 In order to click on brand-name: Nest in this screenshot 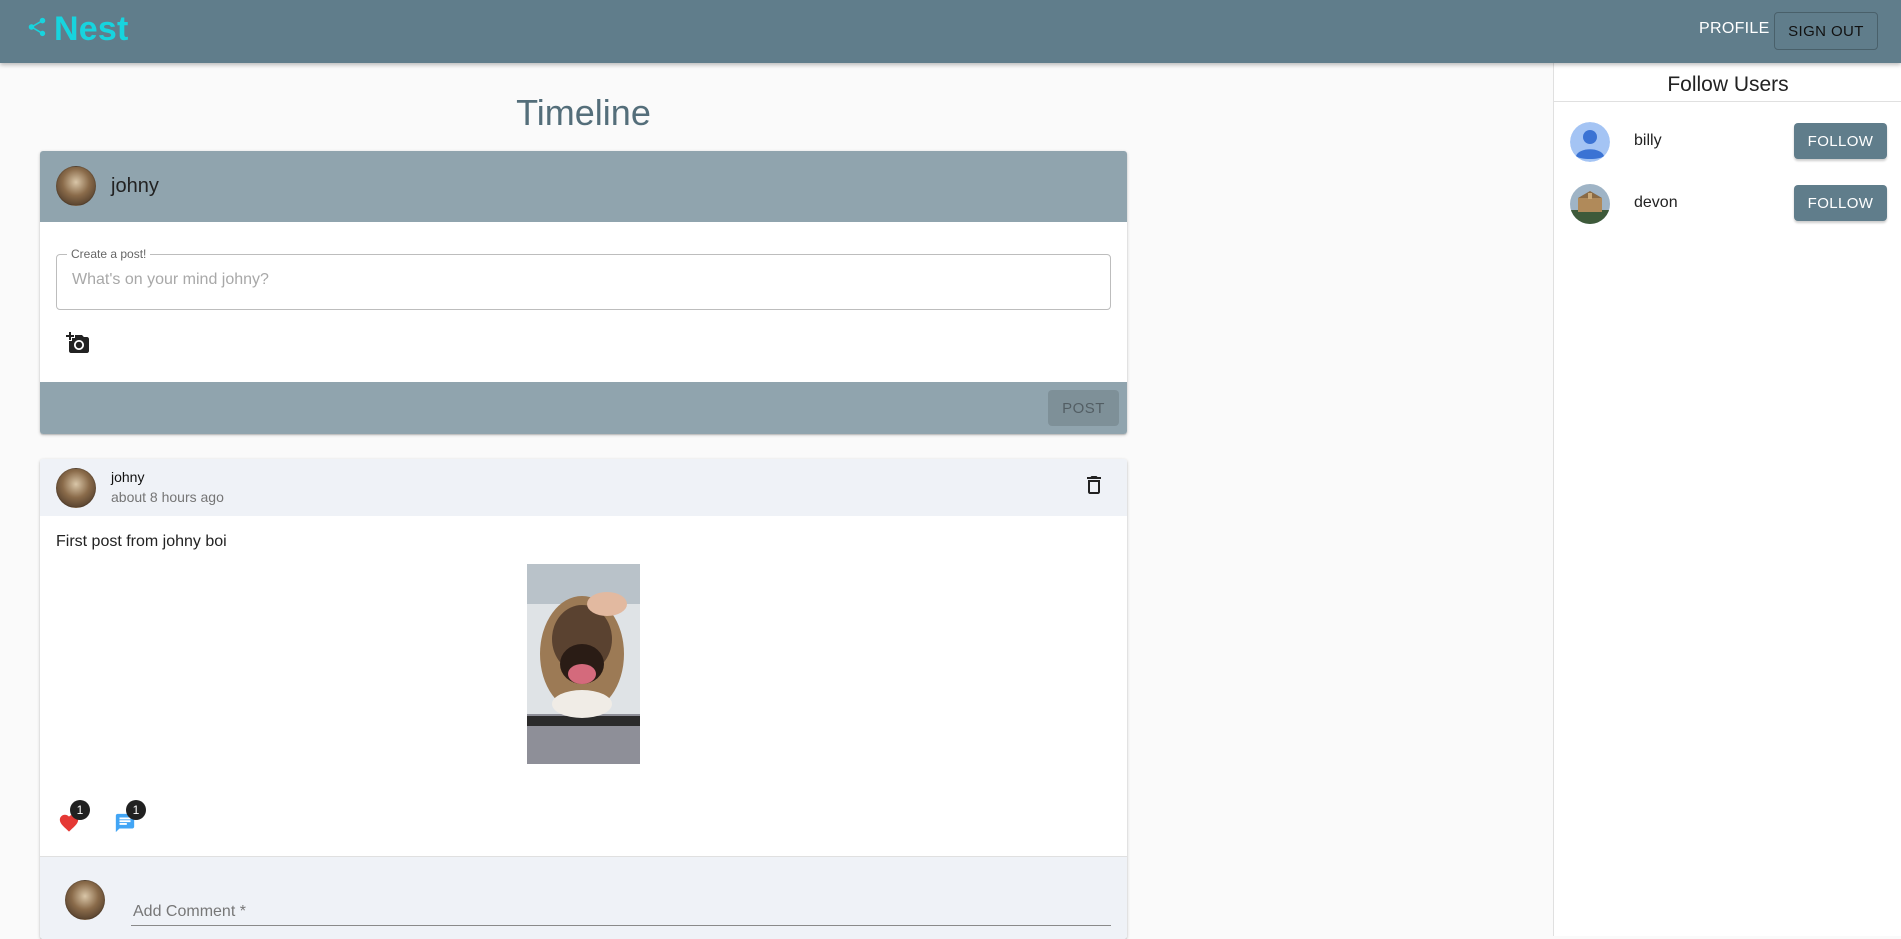, I will do `click(91, 29)`.